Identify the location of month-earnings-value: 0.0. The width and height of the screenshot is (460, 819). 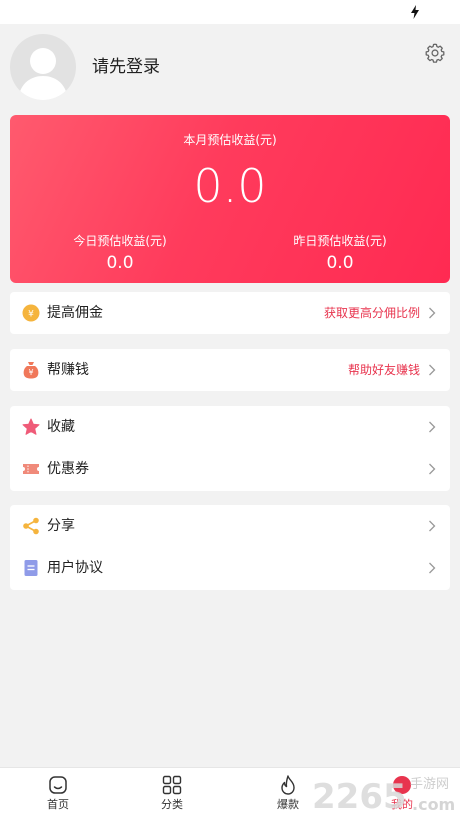
(230, 186).